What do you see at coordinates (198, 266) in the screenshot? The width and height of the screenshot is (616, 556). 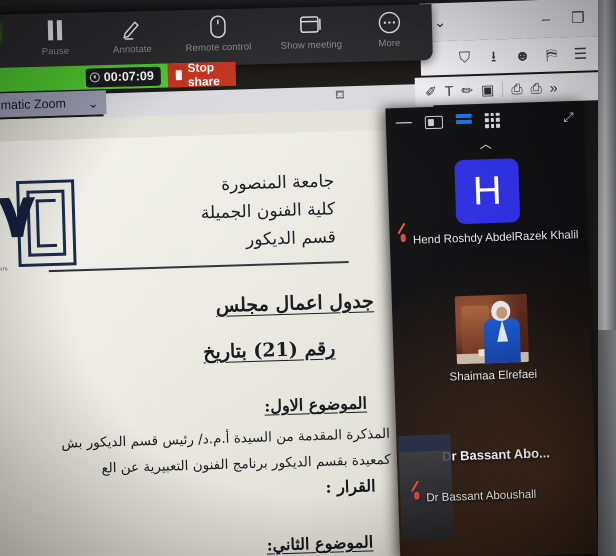 I see `header-divider` at bounding box center [198, 266].